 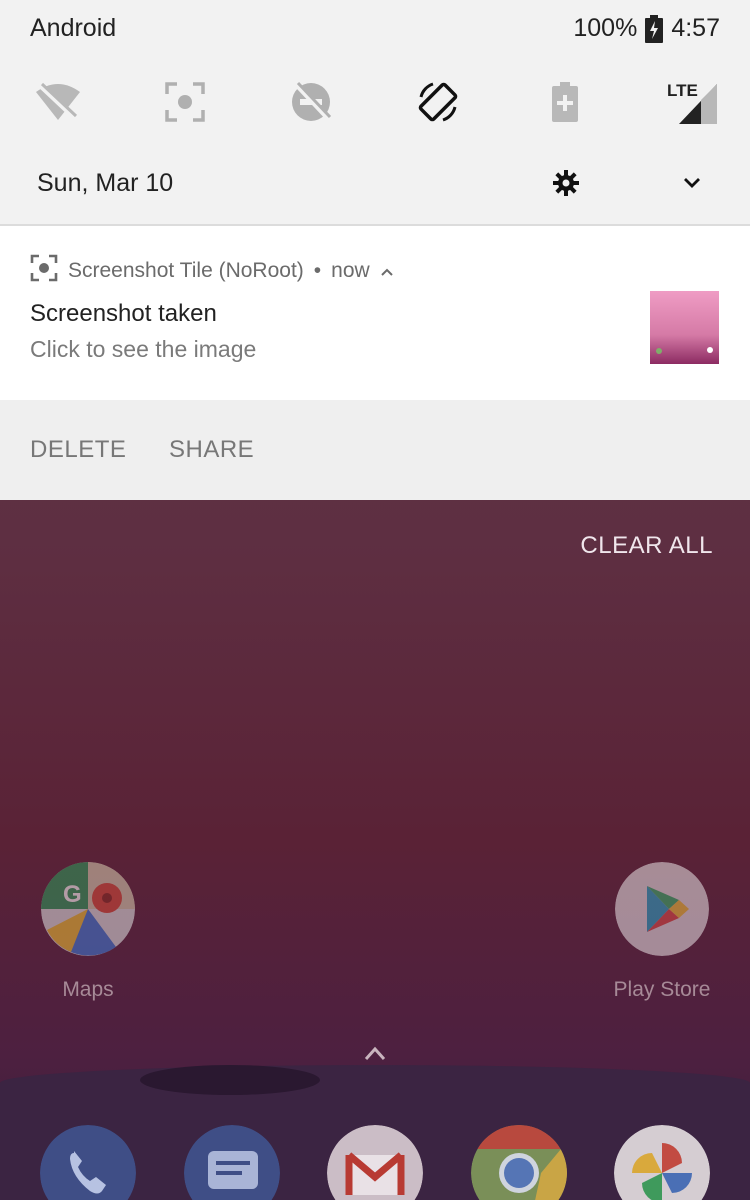 What do you see at coordinates (605, 28) in the screenshot?
I see `battery-percent: 100%` at bounding box center [605, 28].